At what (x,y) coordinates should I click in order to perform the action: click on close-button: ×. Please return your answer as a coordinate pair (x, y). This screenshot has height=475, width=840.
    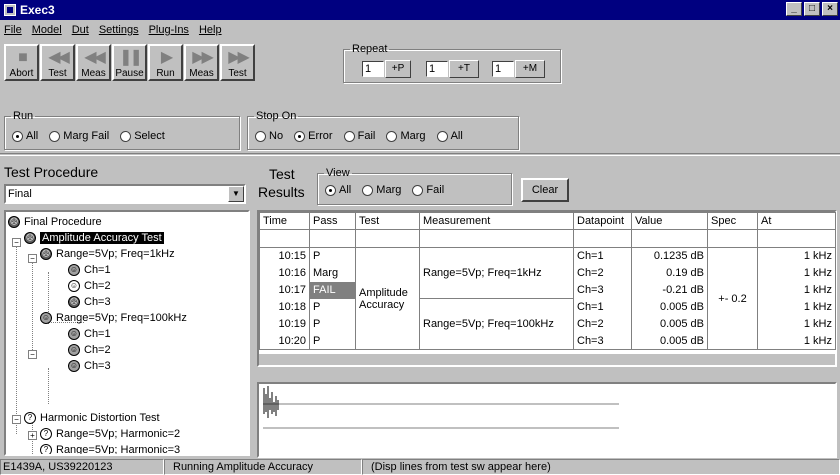
    Looking at the image, I should click on (830, 9).